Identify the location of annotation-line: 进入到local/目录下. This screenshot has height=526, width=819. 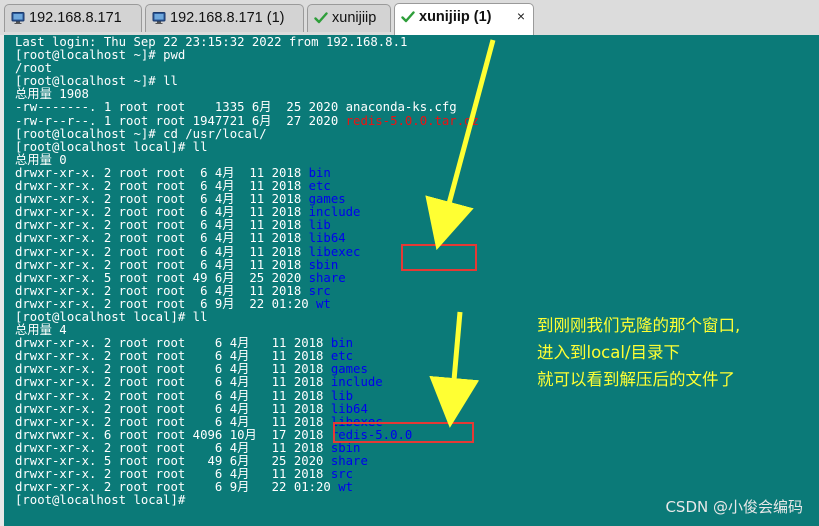
(609, 352).